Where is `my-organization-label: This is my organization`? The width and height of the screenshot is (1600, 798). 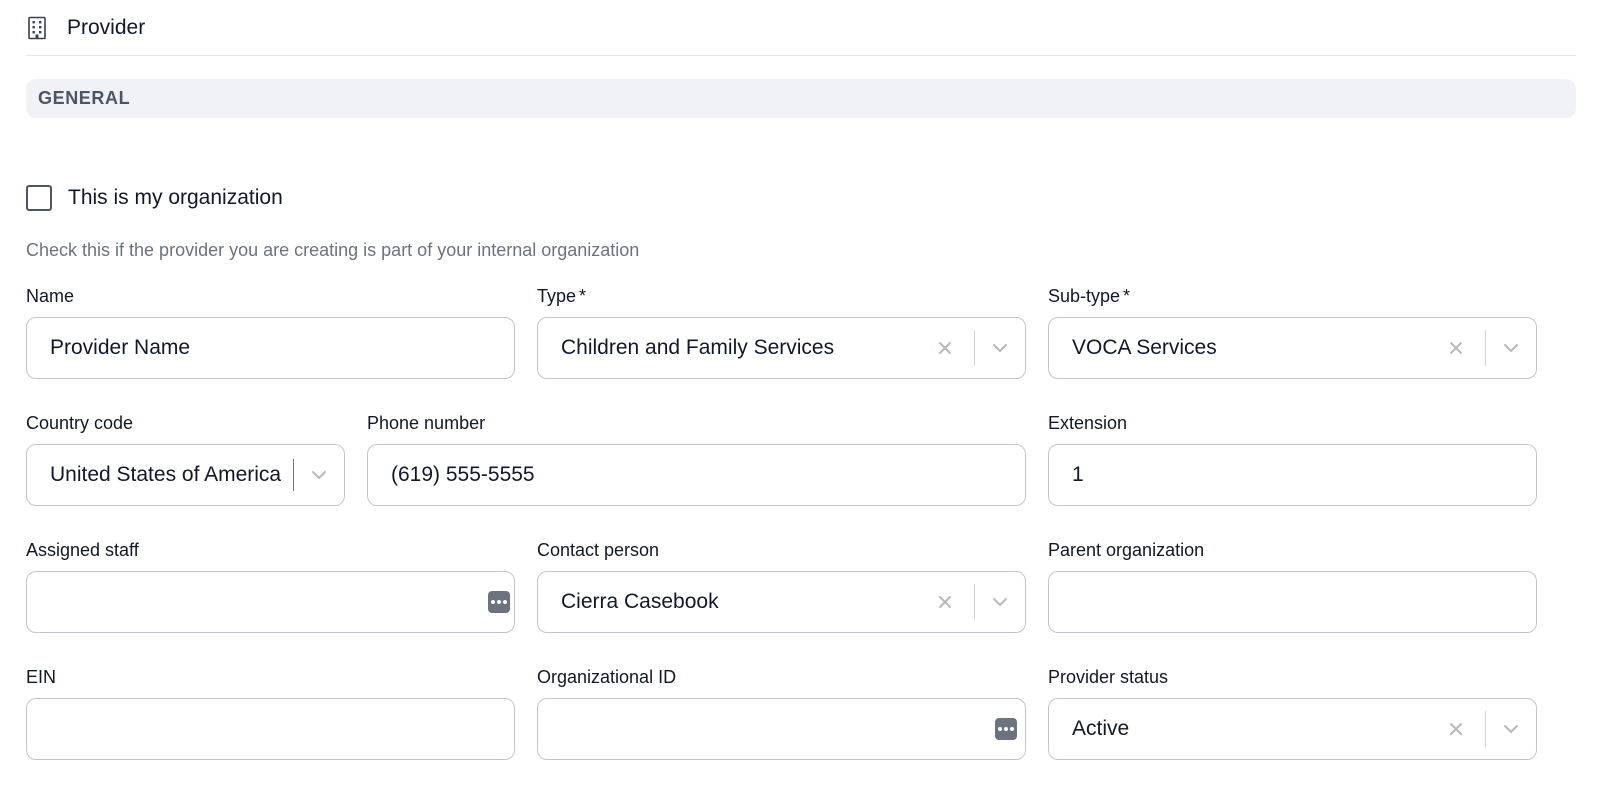
my-organization-label: This is my organization is located at coordinates (175, 197).